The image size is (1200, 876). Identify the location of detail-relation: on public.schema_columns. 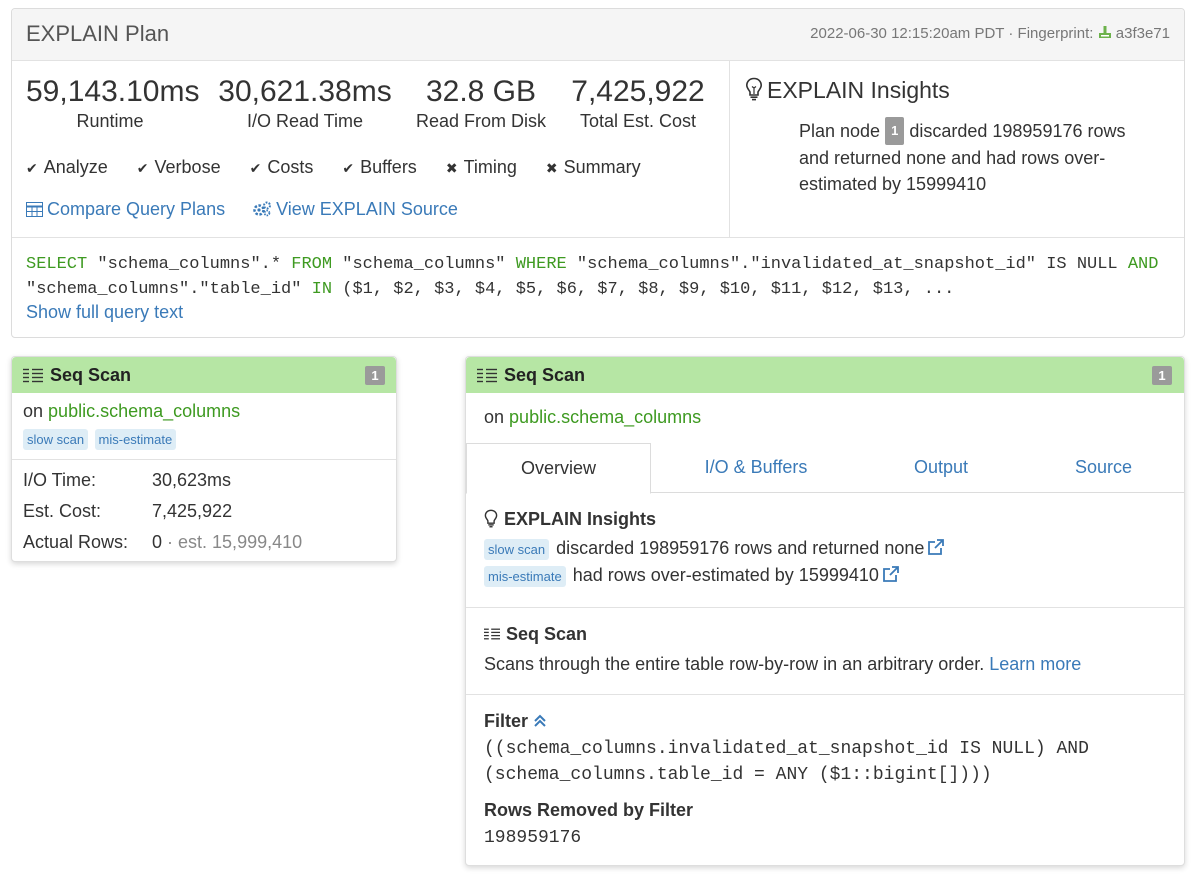
(593, 417).